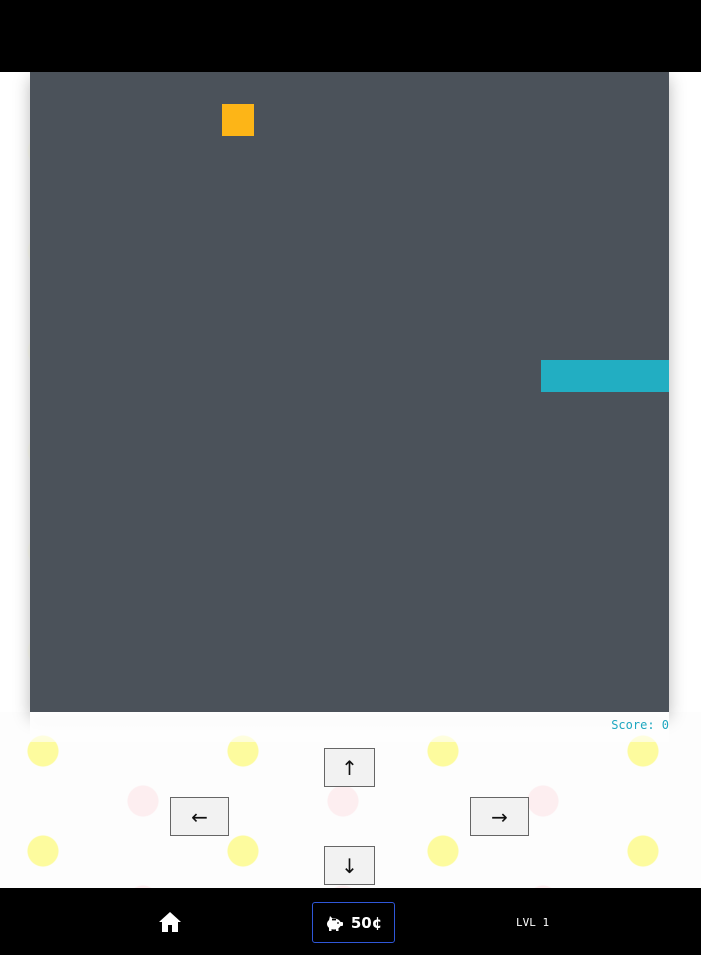 The width and height of the screenshot is (701, 955). I want to click on left-arrow-button: ←, so click(199, 816).